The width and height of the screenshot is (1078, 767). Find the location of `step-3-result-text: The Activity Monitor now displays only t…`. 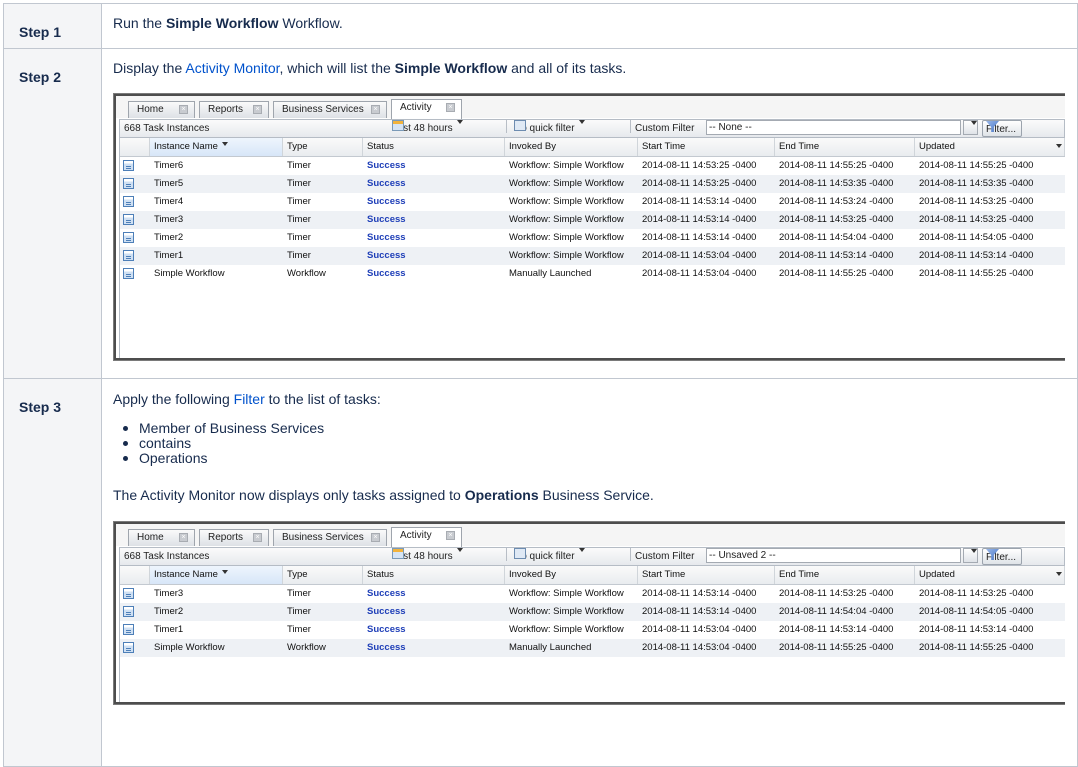

step-3-result-text: The Activity Monitor now displays only t… is located at coordinates (289, 495).